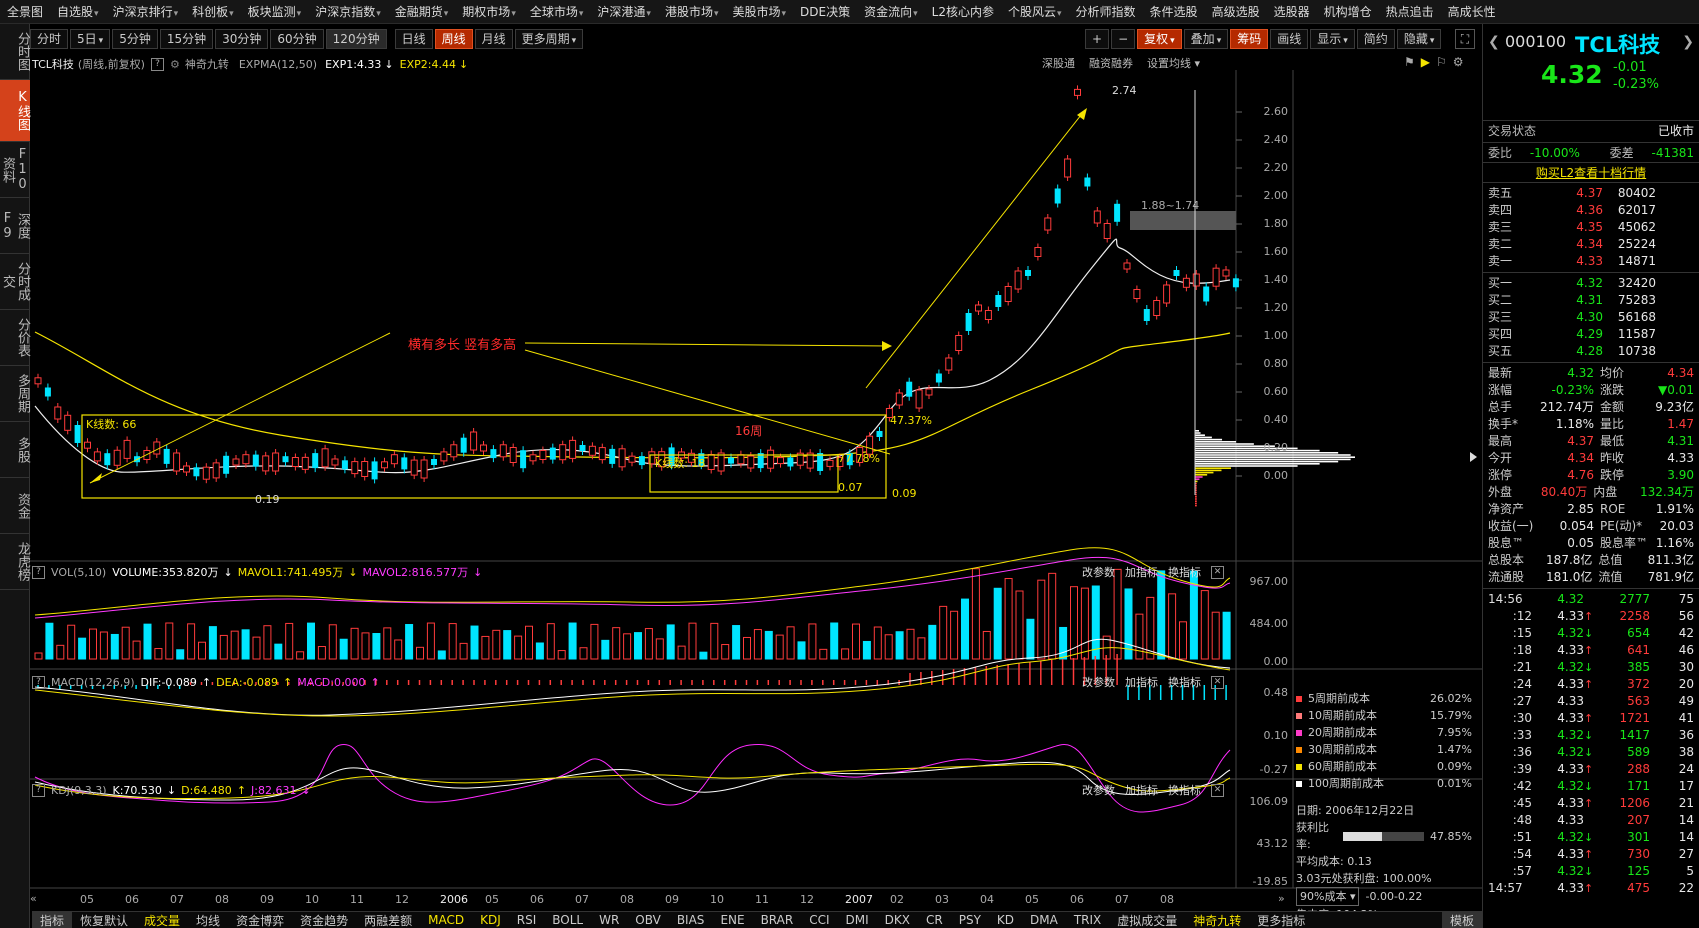 The height and width of the screenshot is (928, 1699). Describe the element at coordinates (15, 394) in the screenshot. I see `left-nav-item: 多周期` at that location.